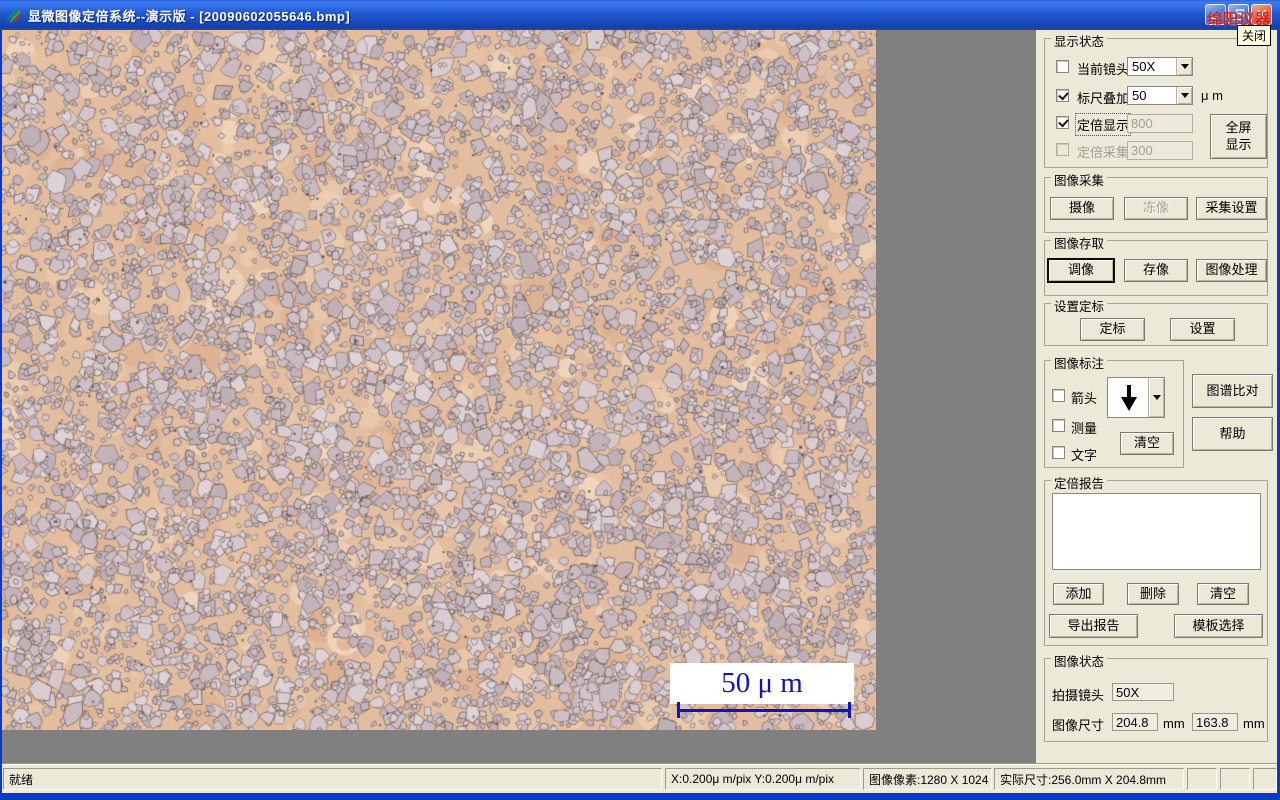 This screenshot has height=800, width=1280. What do you see at coordinates (1103, 152) in the screenshot?
I see `fixed-capture-label: 定倍采集` at bounding box center [1103, 152].